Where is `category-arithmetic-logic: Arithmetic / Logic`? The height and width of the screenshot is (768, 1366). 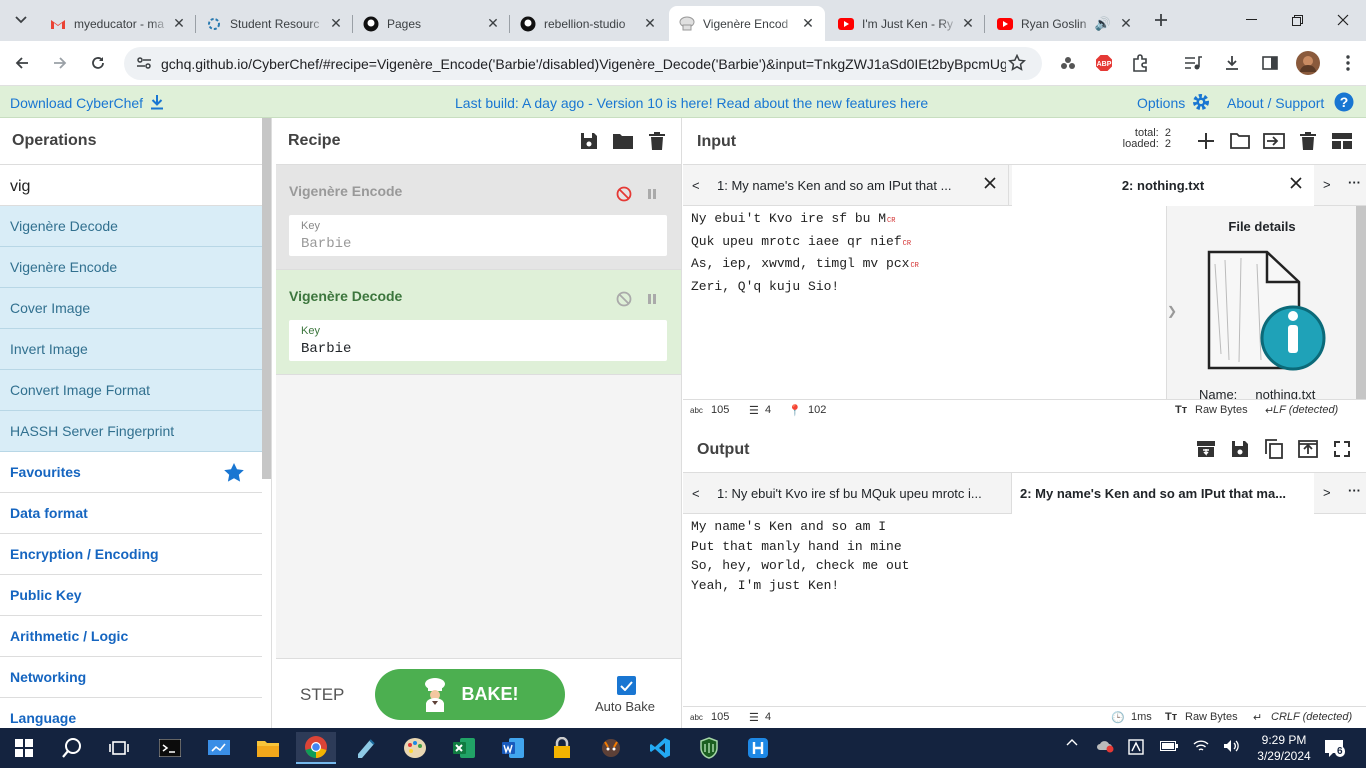
category-arithmetic-logic: Arithmetic / Logic is located at coordinates (131, 636).